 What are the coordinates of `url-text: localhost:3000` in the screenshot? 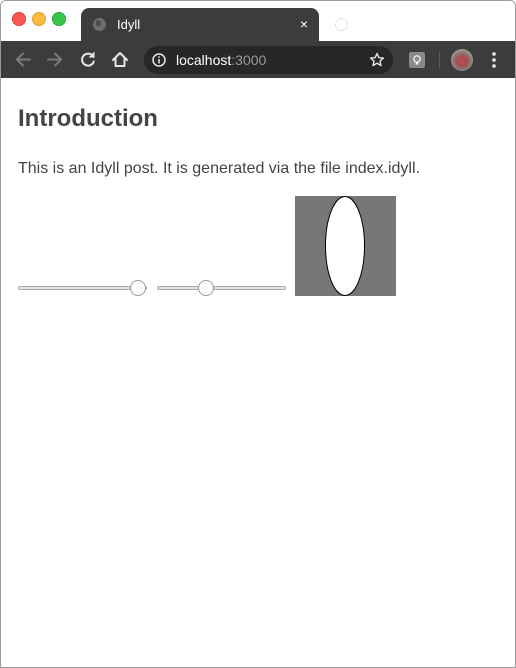 It's located at (221, 60).